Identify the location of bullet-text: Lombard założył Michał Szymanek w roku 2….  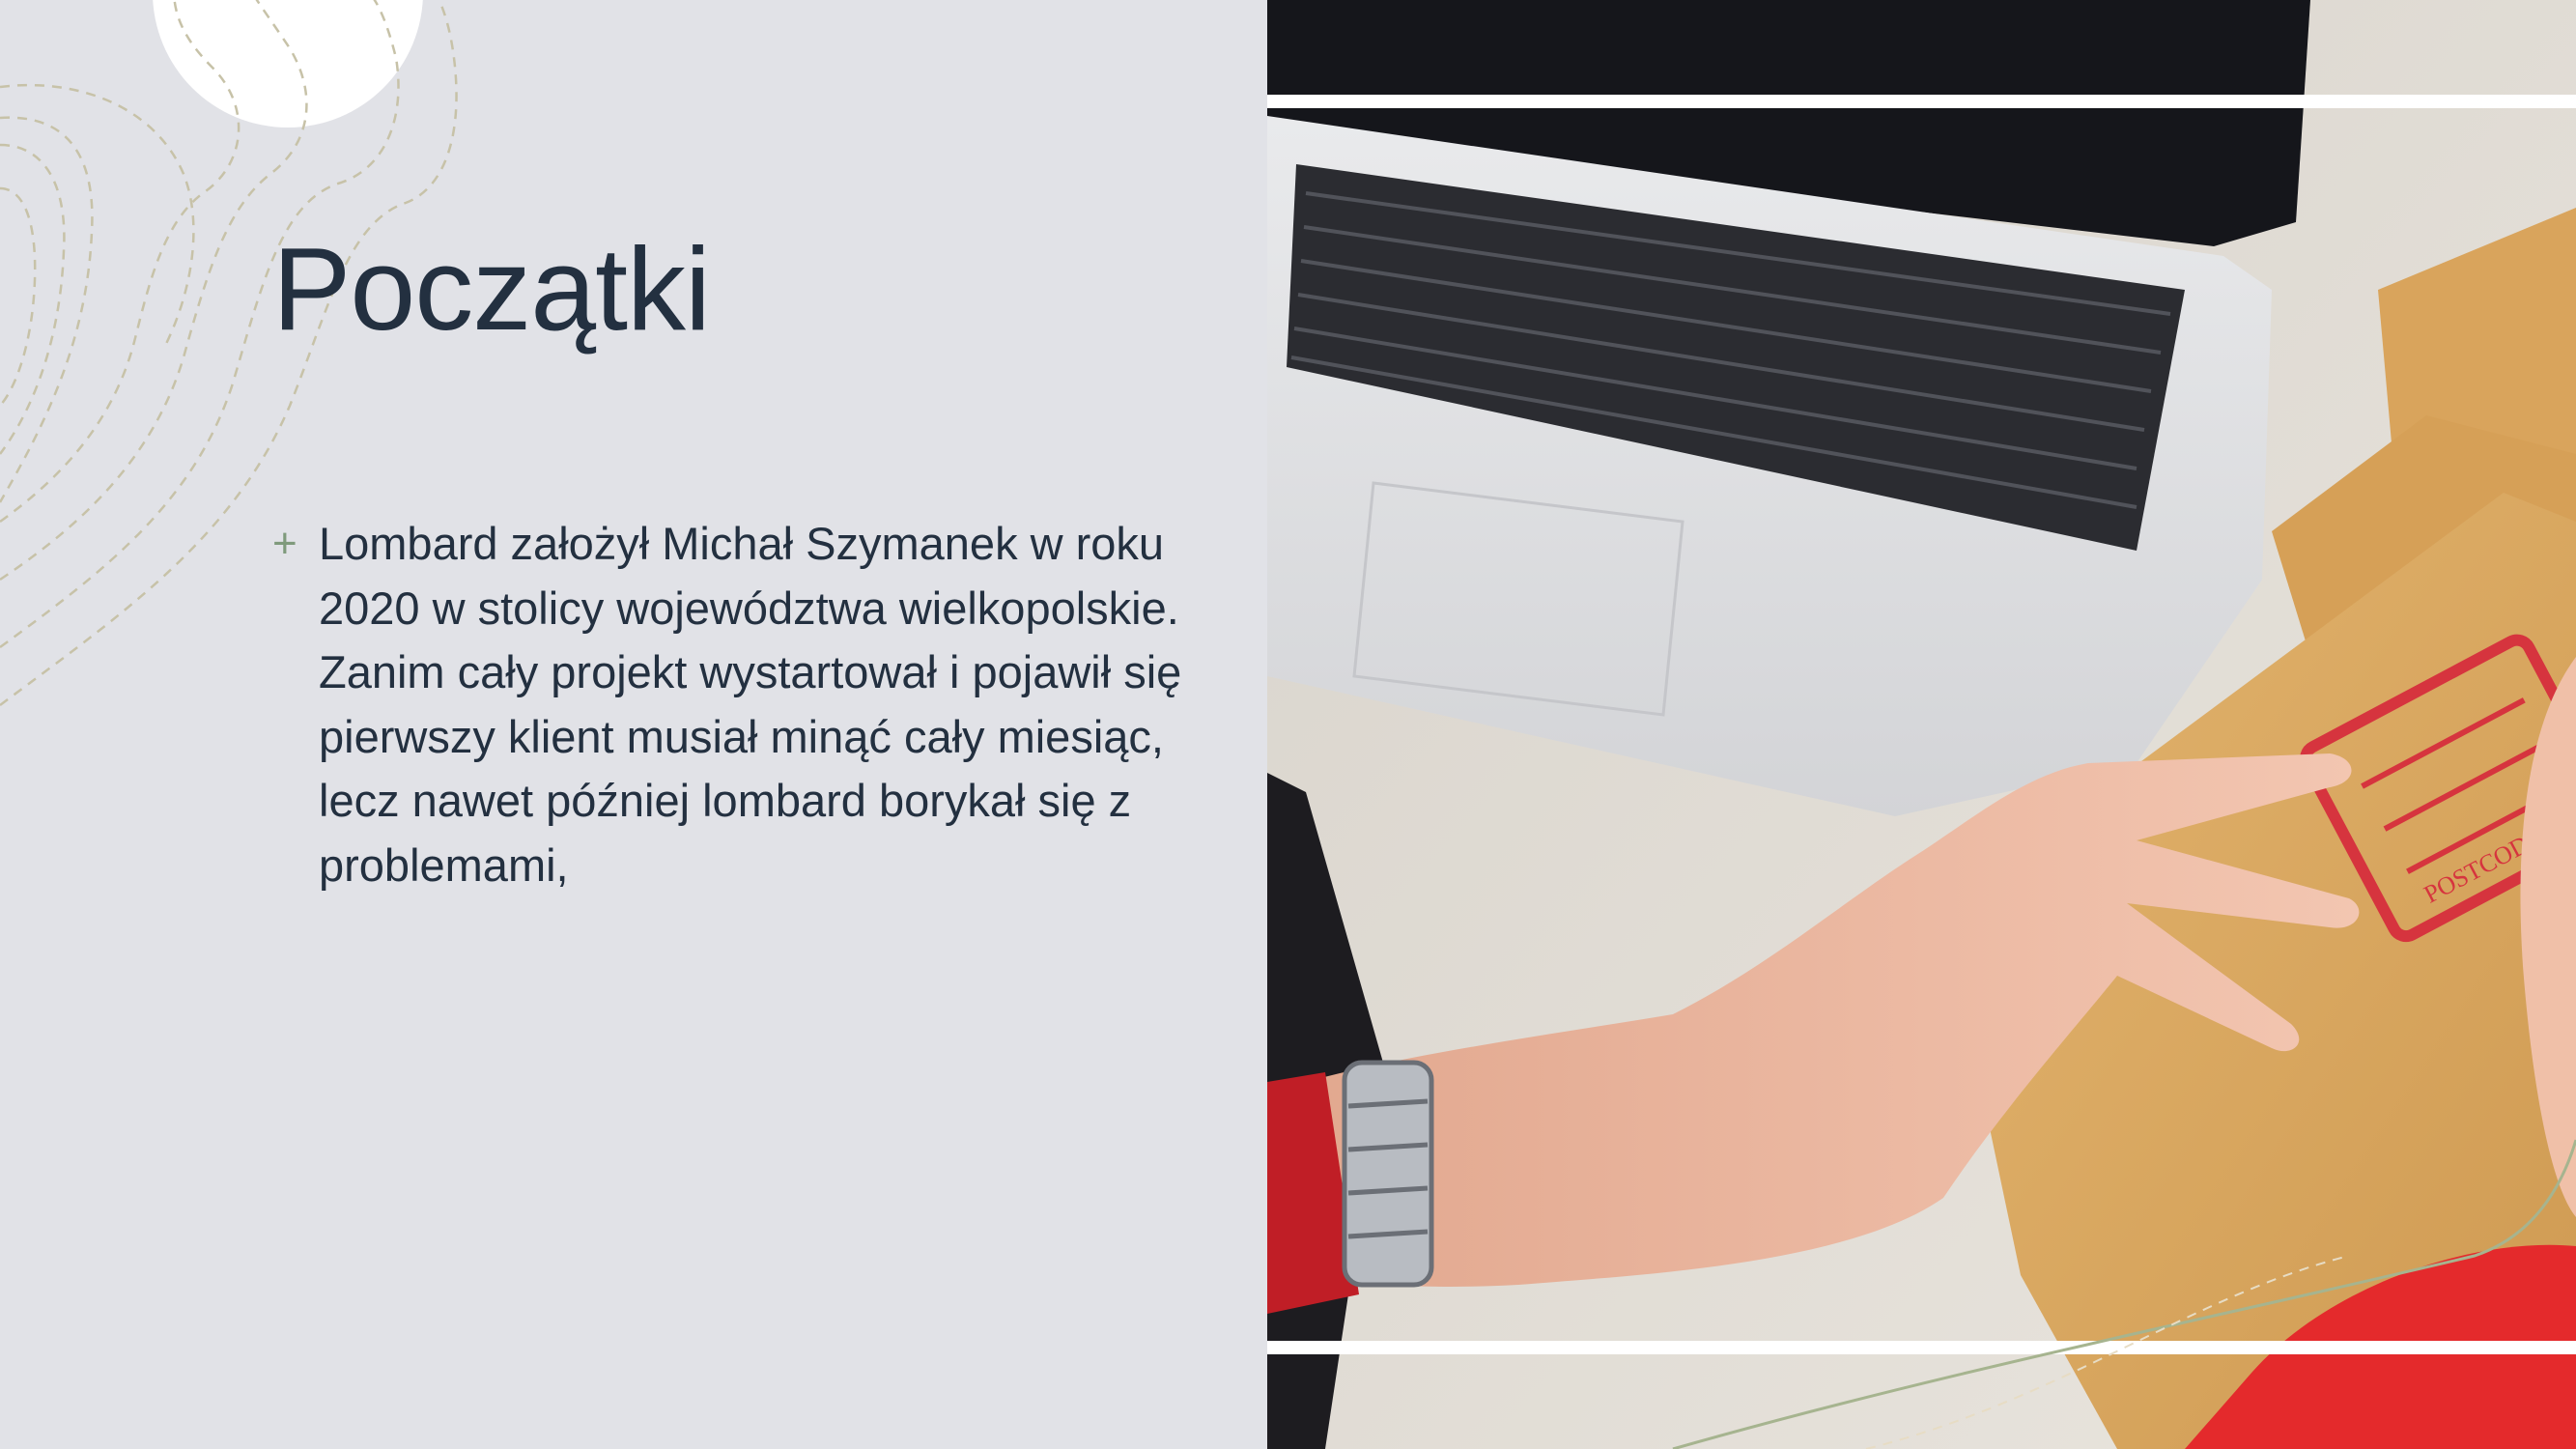
(750, 704).